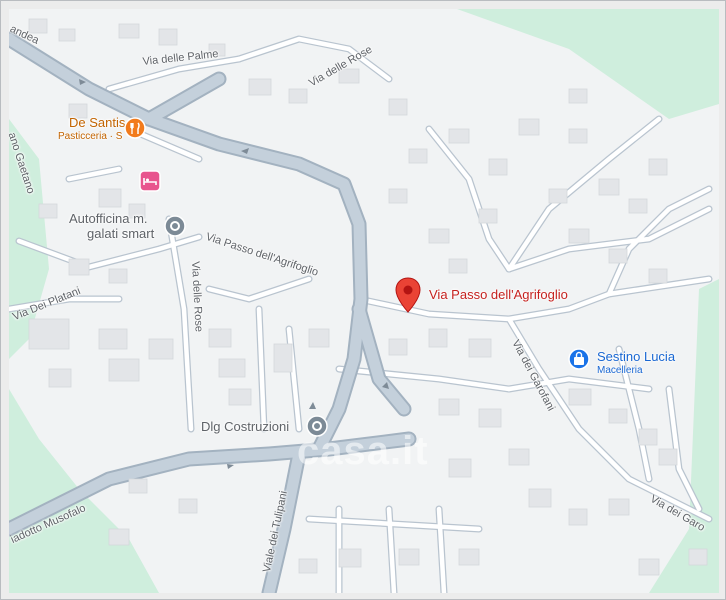 The width and height of the screenshot is (726, 600). Describe the element at coordinates (175, 226) in the screenshot. I see `generic-poi-icon` at that location.